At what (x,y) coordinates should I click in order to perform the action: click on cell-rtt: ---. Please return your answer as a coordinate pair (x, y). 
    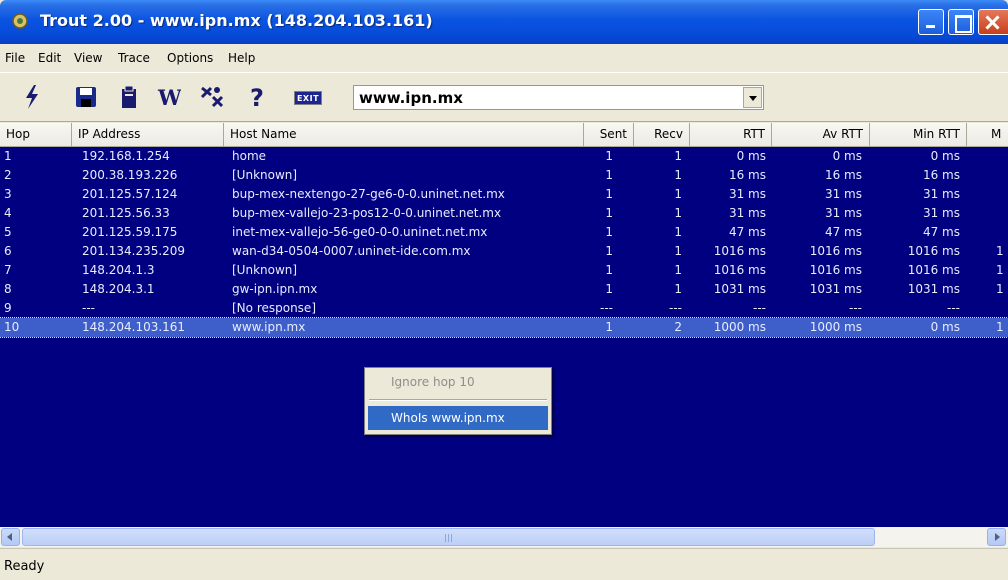
    Looking at the image, I should click on (759, 308).